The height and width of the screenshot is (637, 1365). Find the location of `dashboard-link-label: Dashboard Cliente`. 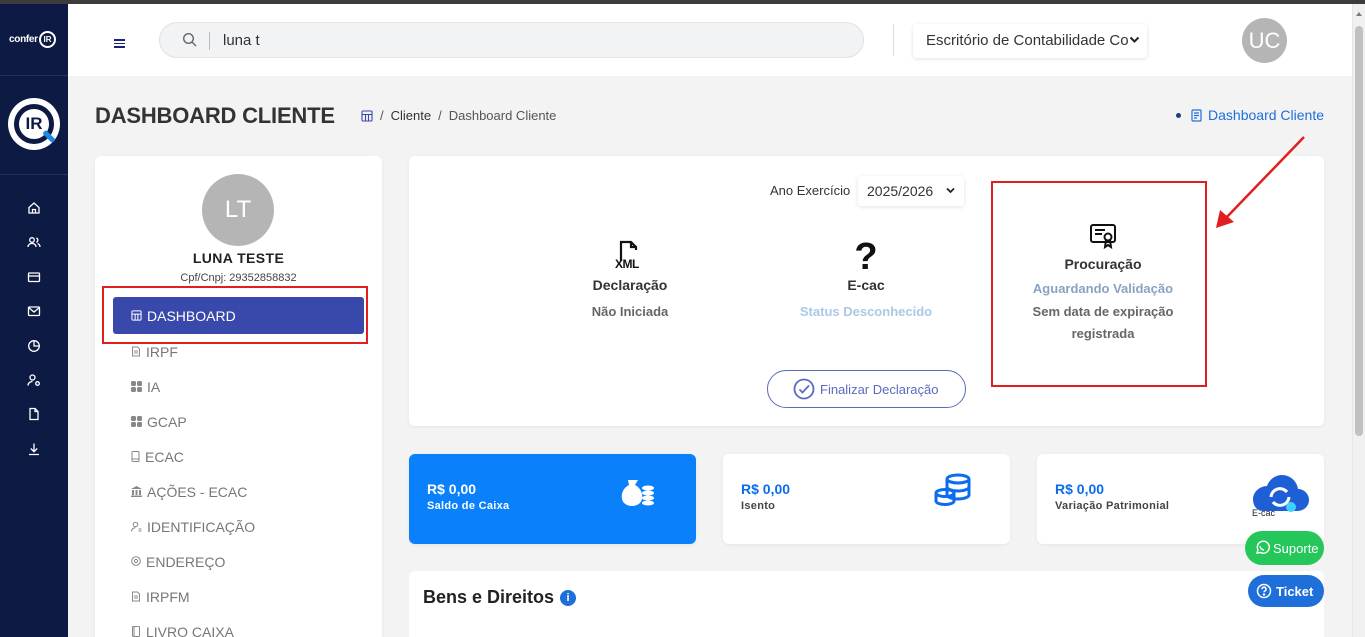

dashboard-link-label: Dashboard Cliente is located at coordinates (1266, 115).